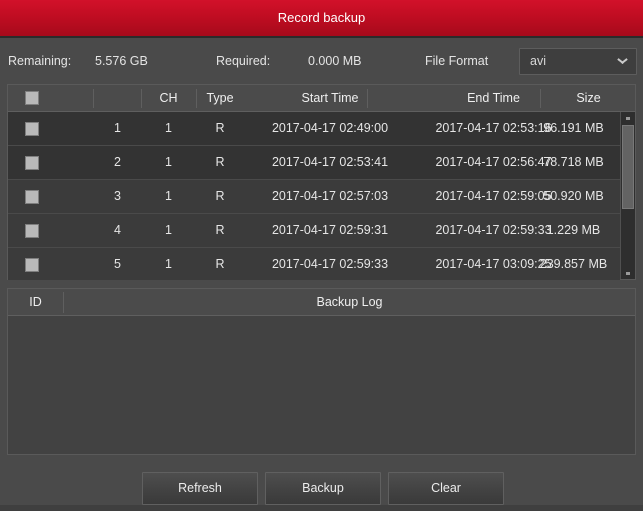 The width and height of the screenshot is (643, 511). I want to click on backup-log-header: ID Backup Log, so click(321, 302).